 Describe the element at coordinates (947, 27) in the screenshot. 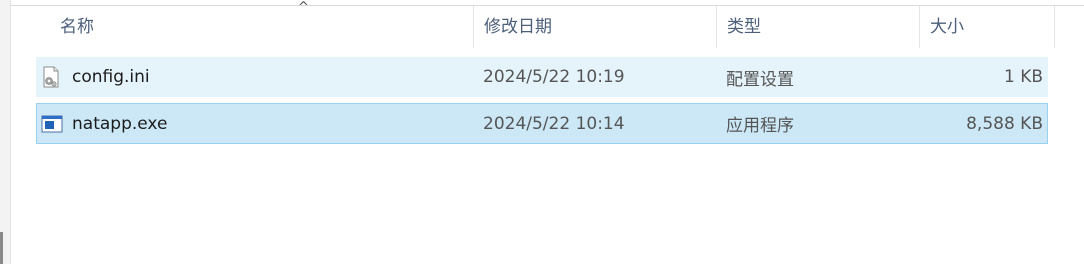

I see `column-header-size-label: 大小` at that location.